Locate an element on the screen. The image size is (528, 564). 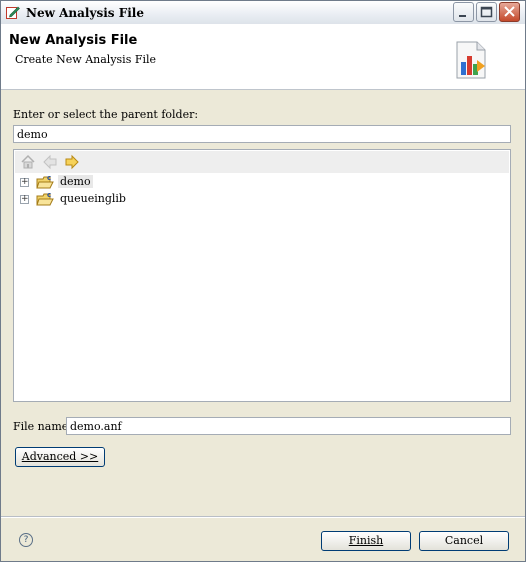
minimize-icon is located at coordinates (462, 16).